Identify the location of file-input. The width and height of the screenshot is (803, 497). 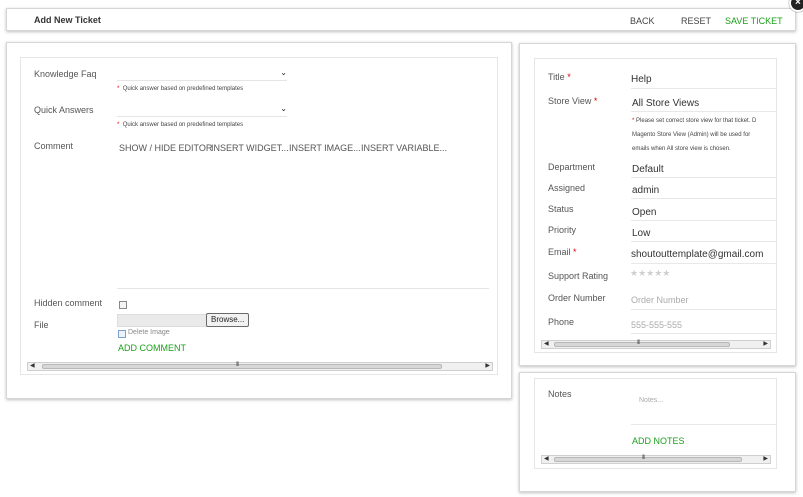
(162, 320).